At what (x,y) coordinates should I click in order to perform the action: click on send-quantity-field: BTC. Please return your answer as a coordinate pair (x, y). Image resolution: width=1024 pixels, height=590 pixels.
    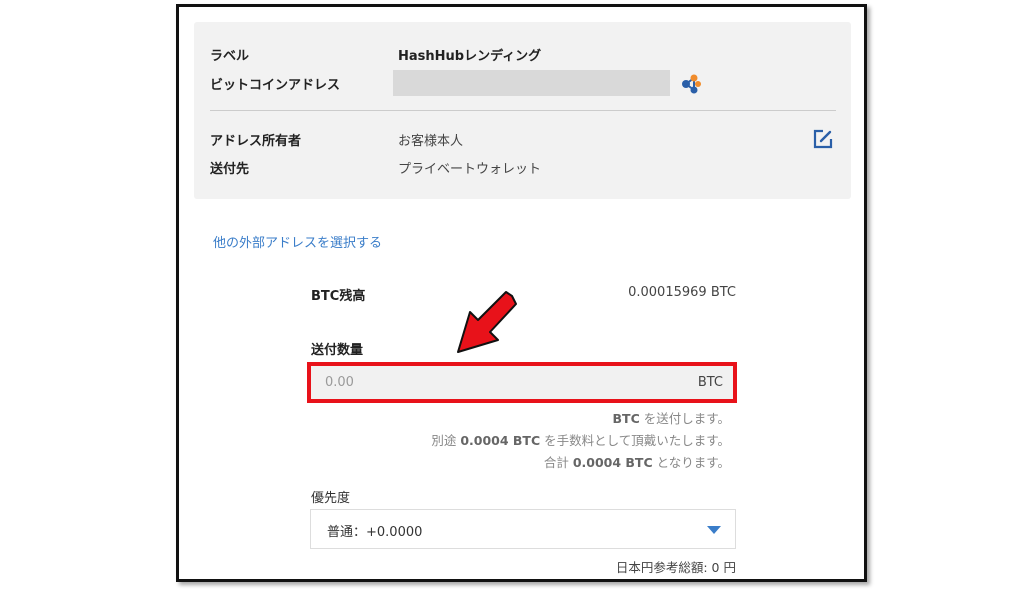
    Looking at the image, I should click on (522, 382).